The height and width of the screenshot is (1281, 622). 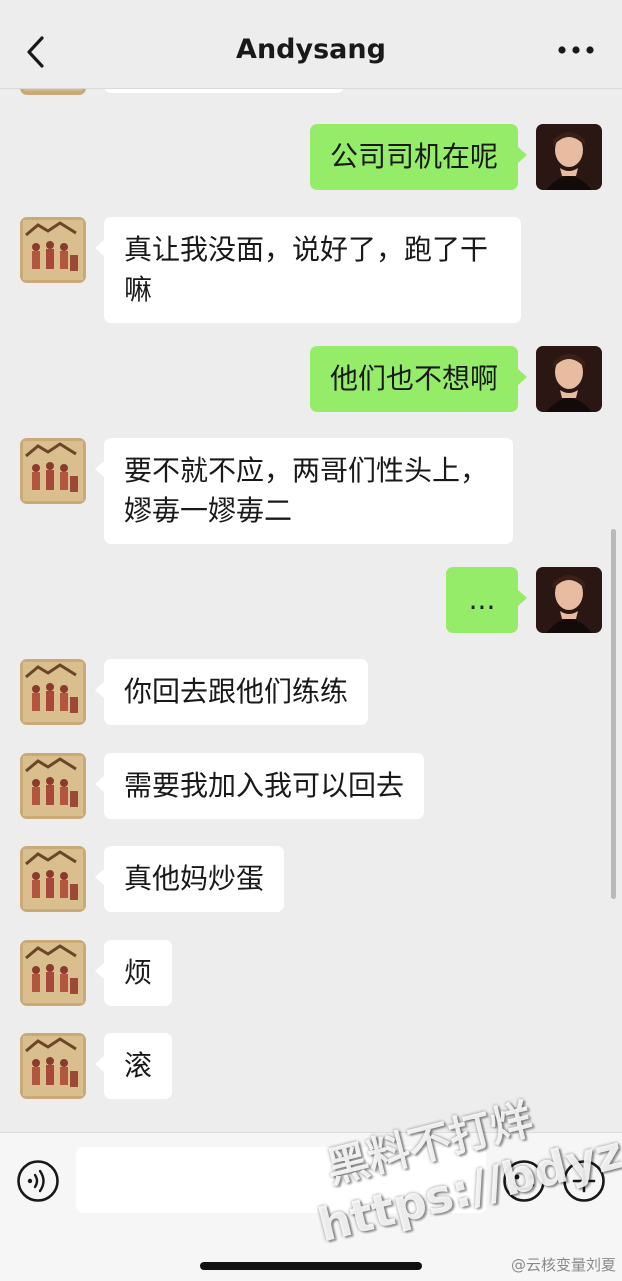 What do you see at coordinates (224, 91) in the screenshot?
I see `message-bubble` at bounding box center [224, 91].